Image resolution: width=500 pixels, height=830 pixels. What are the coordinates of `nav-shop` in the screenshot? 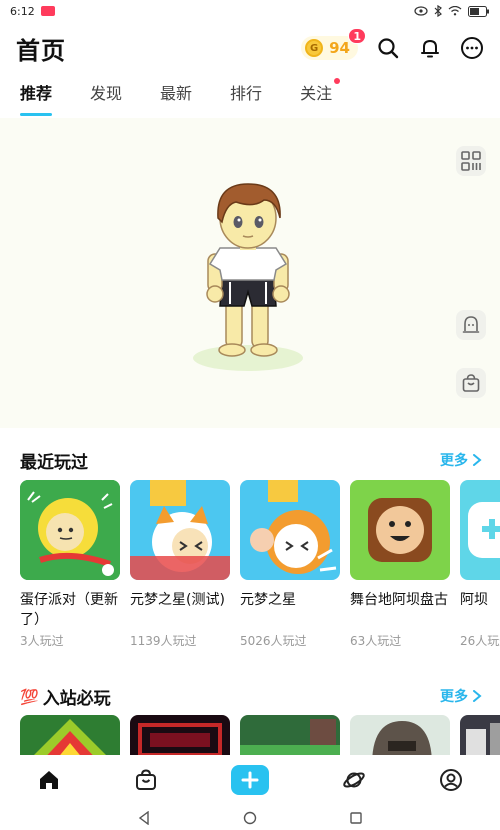 It's located at (146, 780).